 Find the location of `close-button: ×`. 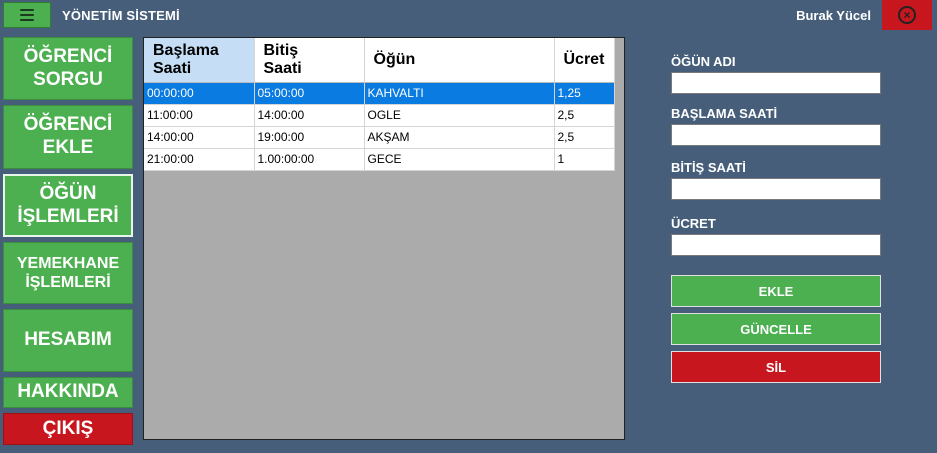

close-button: × is located at coordinates (907, 15).